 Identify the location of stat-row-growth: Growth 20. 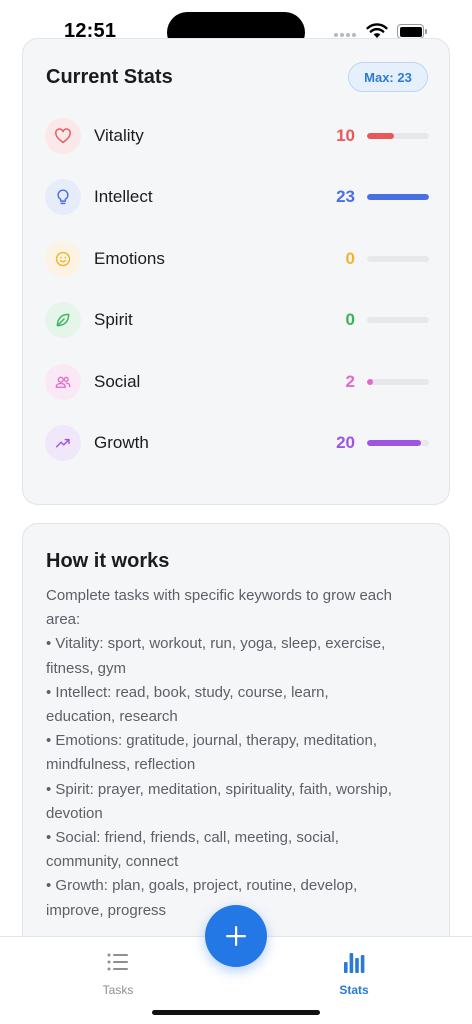
(237, 443).